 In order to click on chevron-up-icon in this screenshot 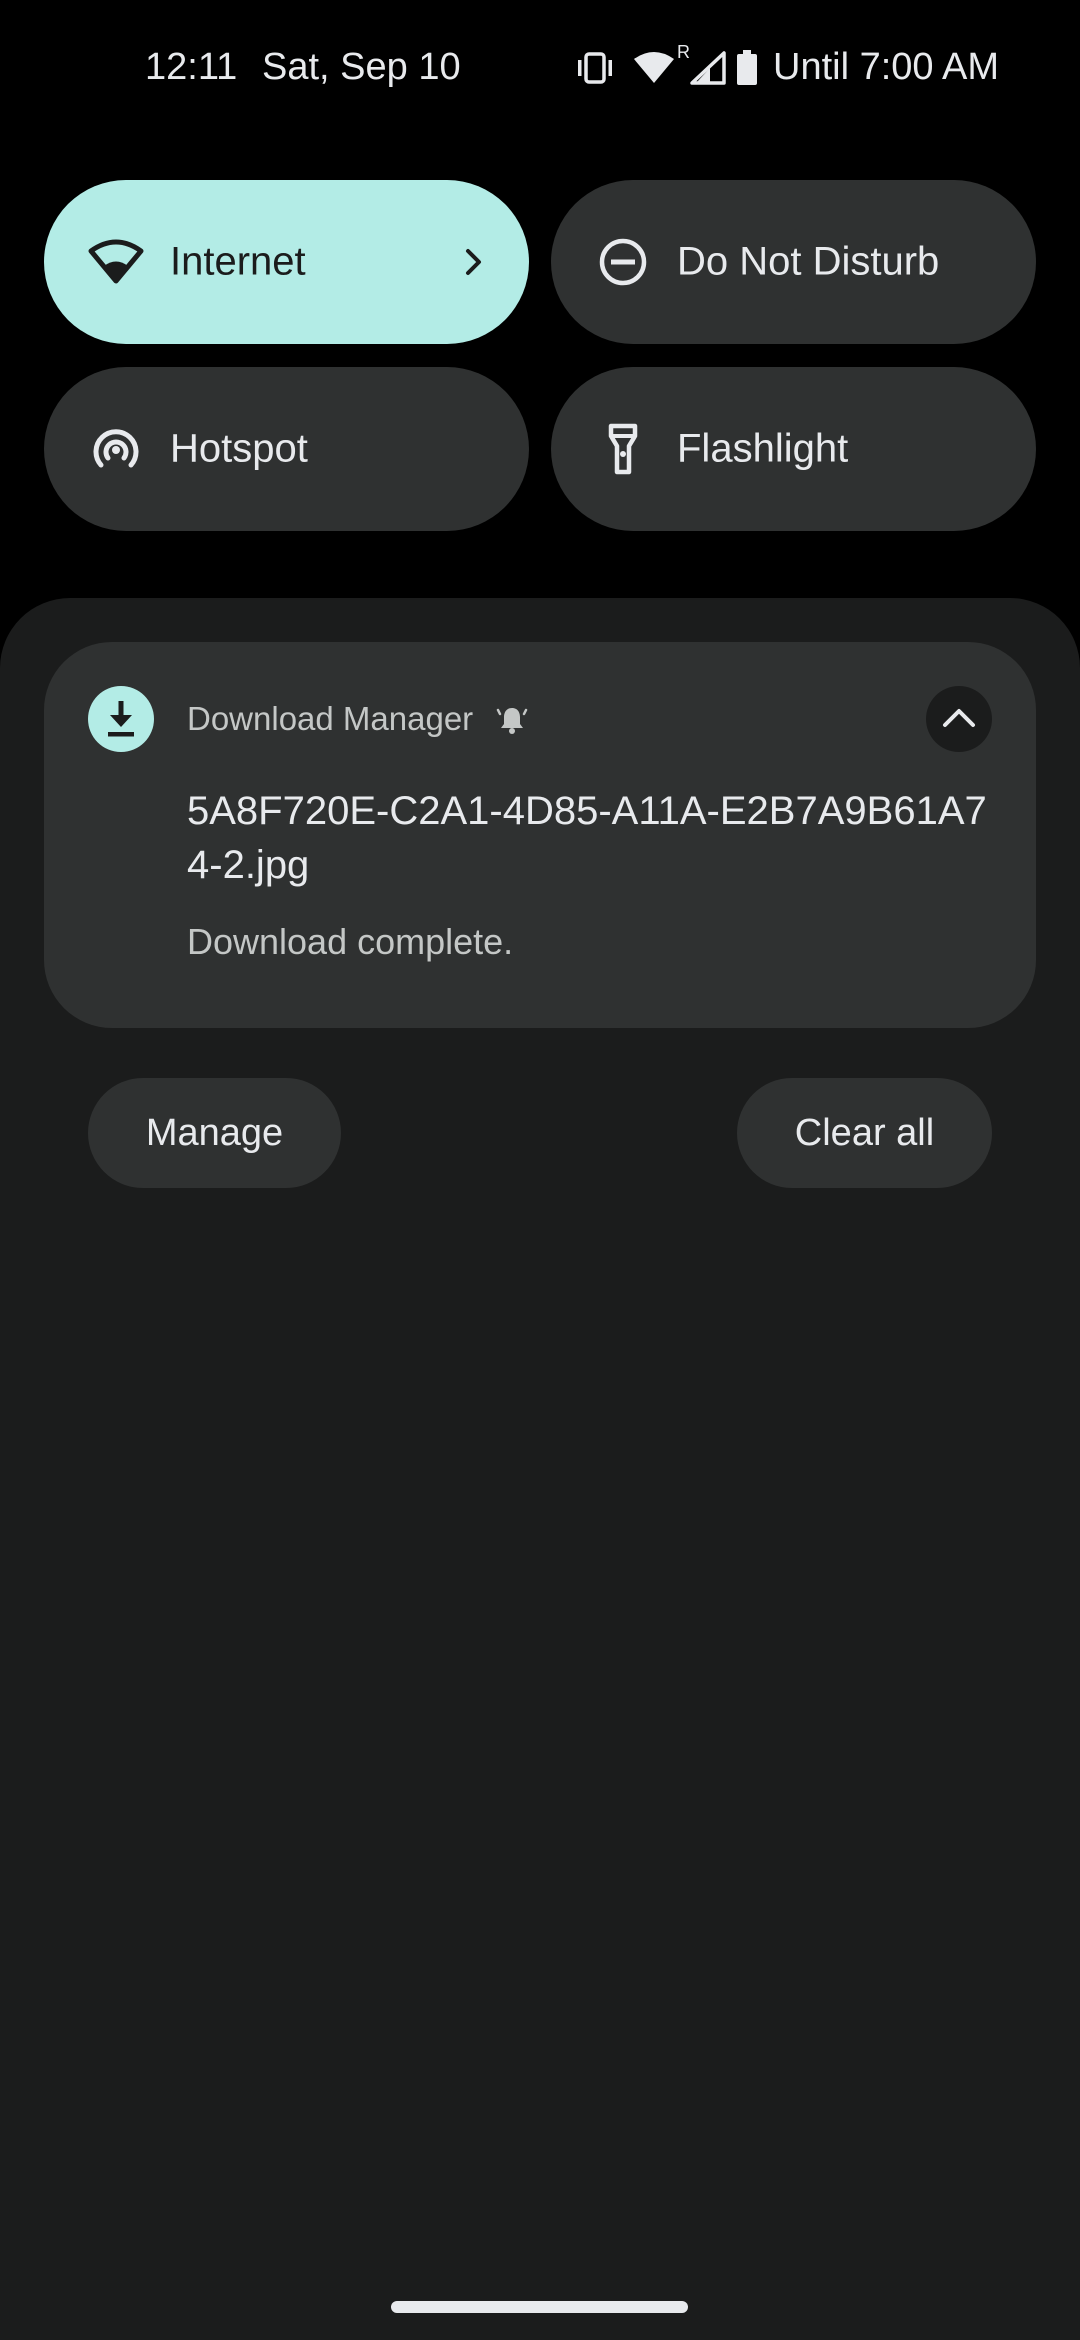, I will do `click(959, 719)`.